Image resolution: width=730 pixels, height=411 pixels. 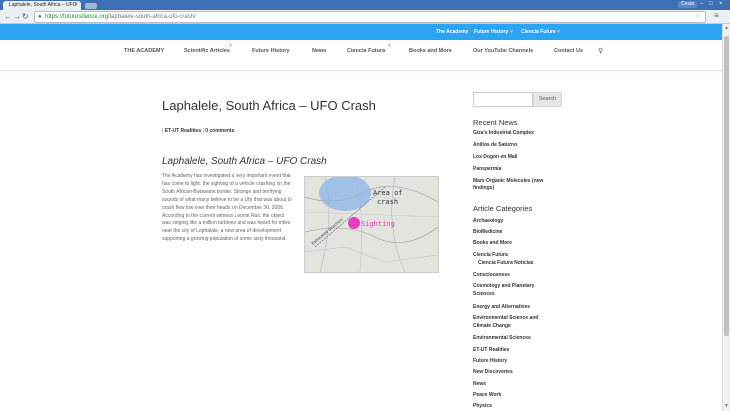 I want to click on recent-news-item: Anillos de Saturno, so click(x=495, y=145).